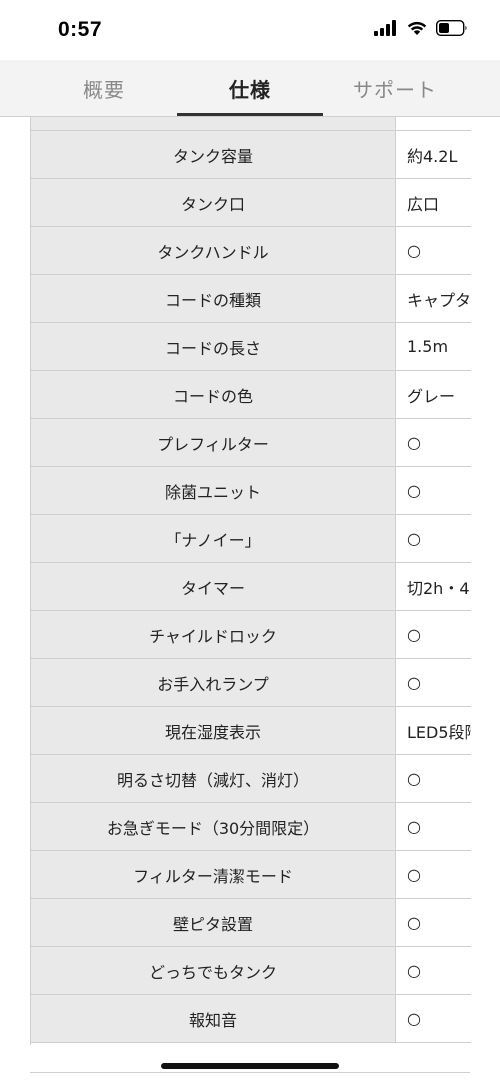  What do you see at coordinates (213, 730) in the screenshot?
I see `spec-label: 現在湿度表示` at bounding box center [213, 730].